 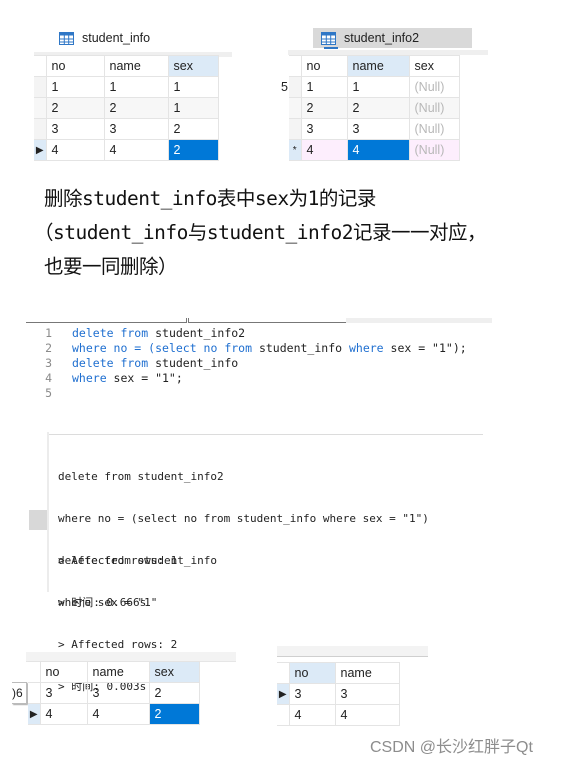 What do you see at coordinates (38, 520) in the screenshot?
I see `output-scroll-handle` at bounding box center [38, 520].